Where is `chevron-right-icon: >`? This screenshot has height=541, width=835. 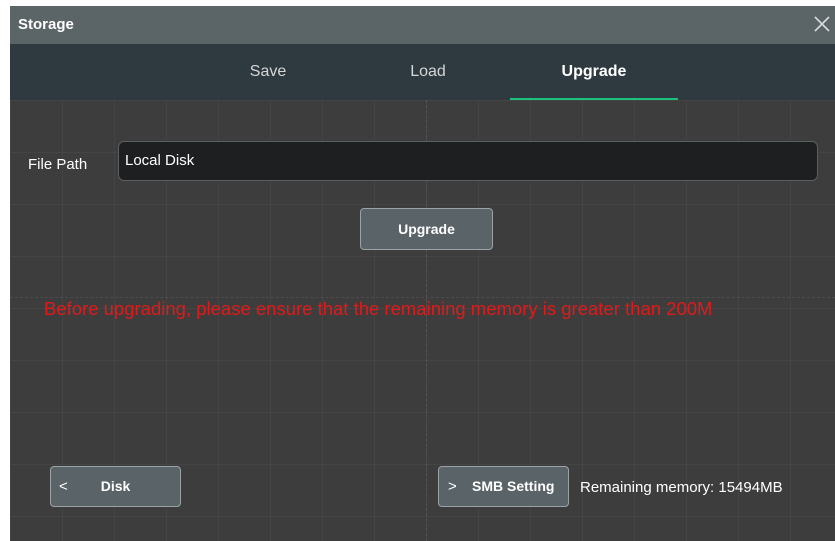 chevron-right-icon: > is located at coordinates (452, 486).